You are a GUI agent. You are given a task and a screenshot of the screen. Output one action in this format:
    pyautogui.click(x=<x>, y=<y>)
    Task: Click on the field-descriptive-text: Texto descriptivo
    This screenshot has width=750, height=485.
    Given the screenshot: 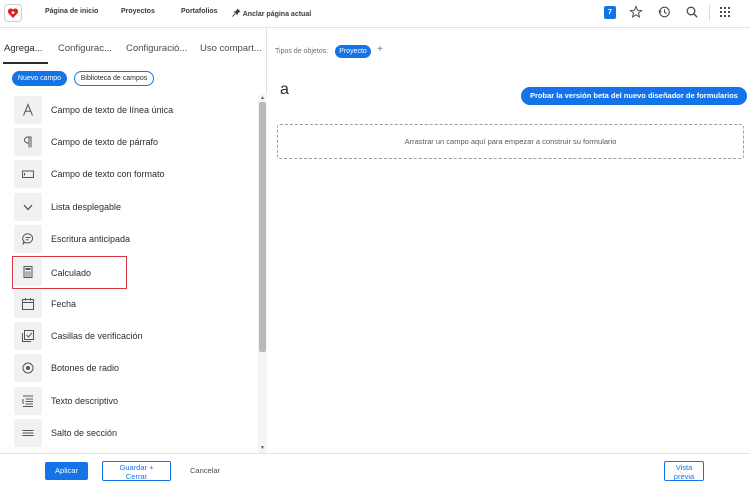 What is the action you would take?
    pyautogui.click(x=132, y=402)
    